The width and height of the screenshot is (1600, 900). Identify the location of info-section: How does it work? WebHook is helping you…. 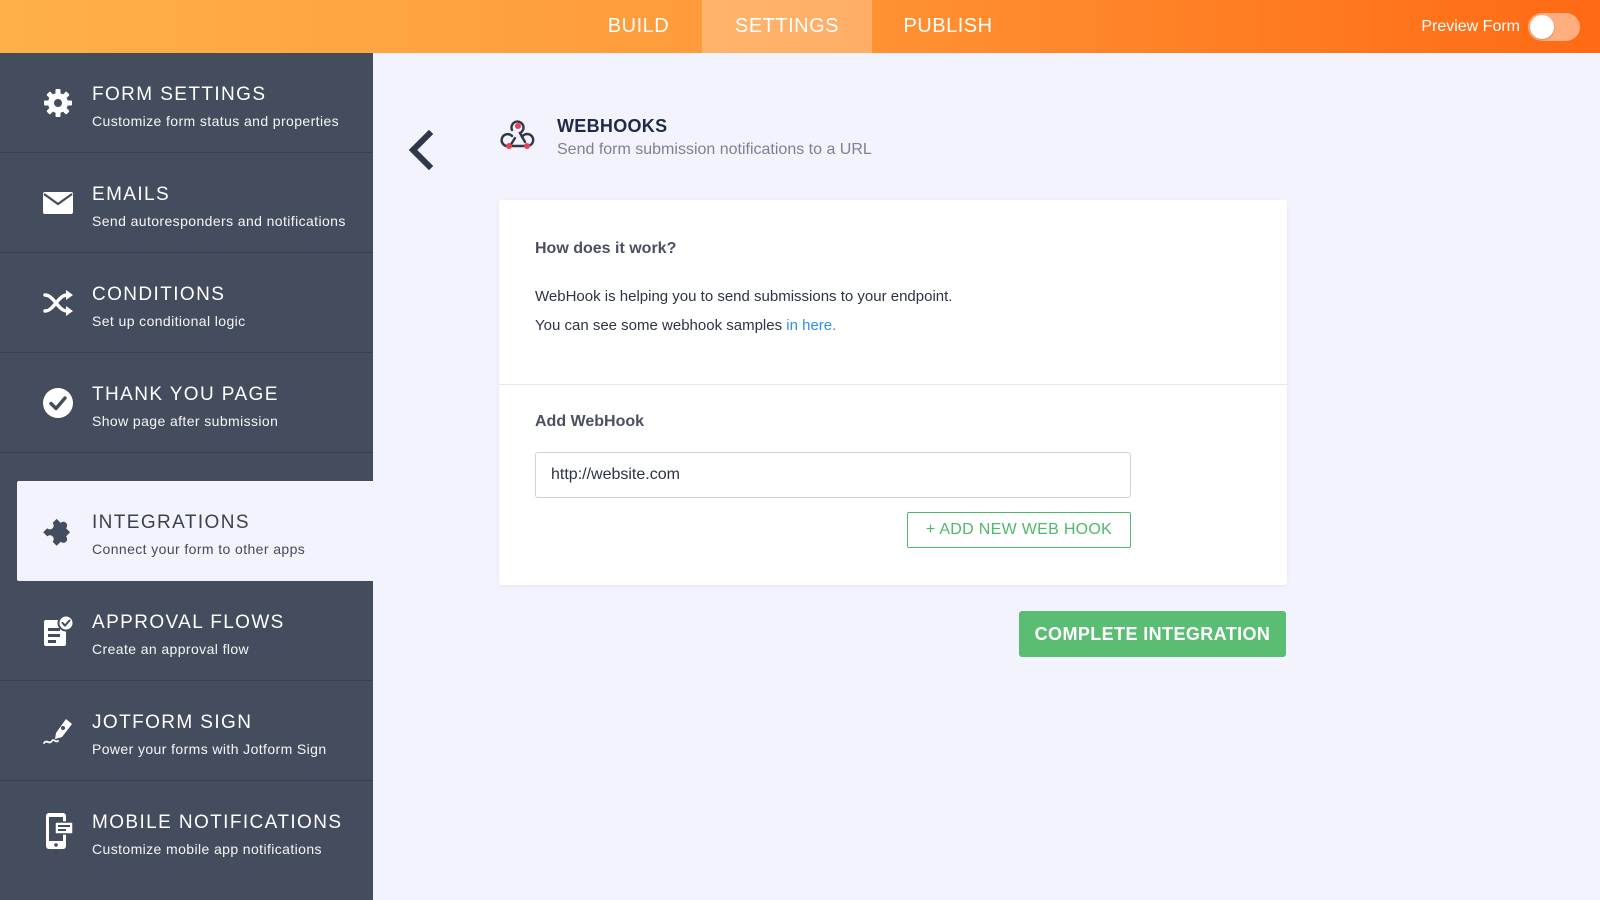
(893, 292).